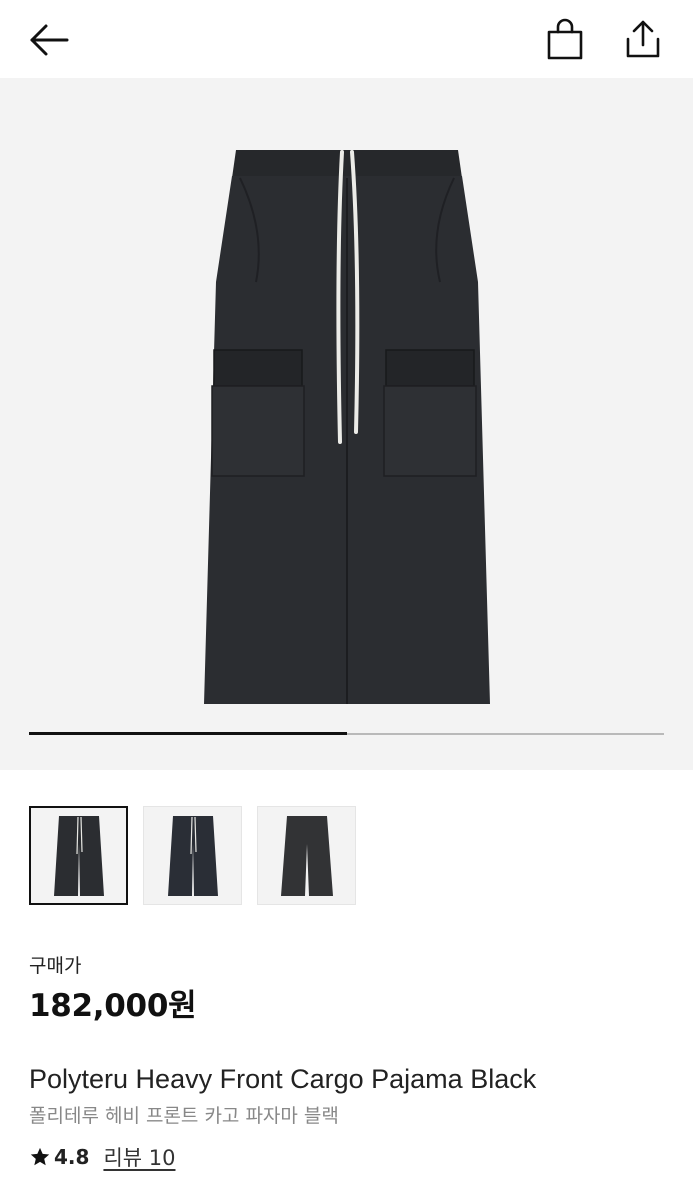 This screenshot has height=1200, width=693. What do you see at coordinates (40, 1156) in the screenshot?
I see `star-icon` at bounding box center [40, 1156].